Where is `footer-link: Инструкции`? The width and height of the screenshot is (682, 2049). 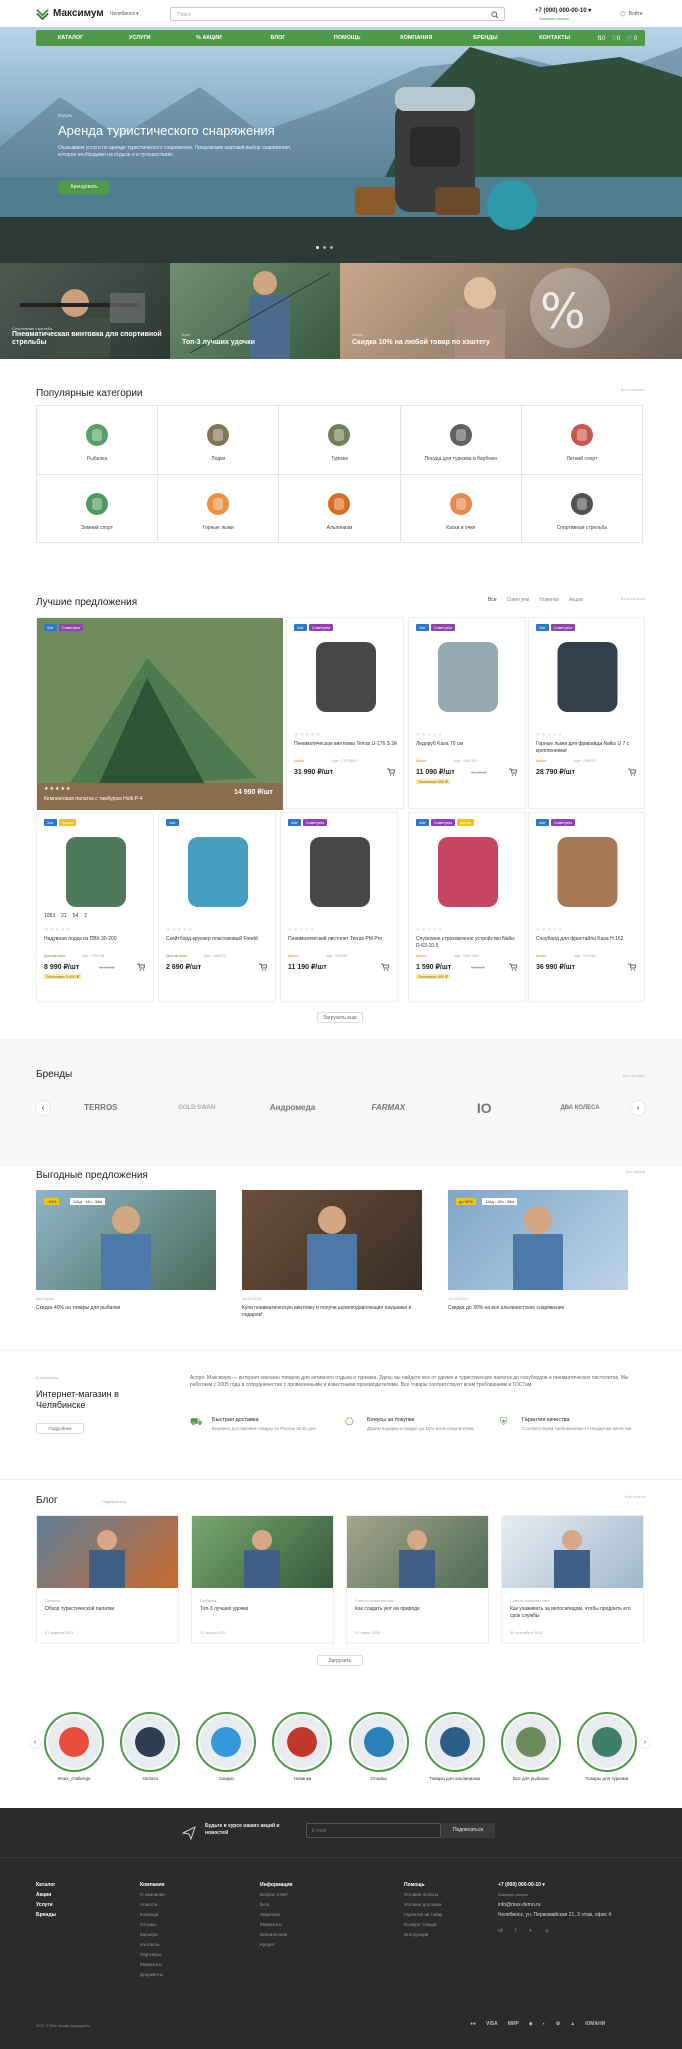
footer-link: Инструкции is located at coordinates (423, 1935).